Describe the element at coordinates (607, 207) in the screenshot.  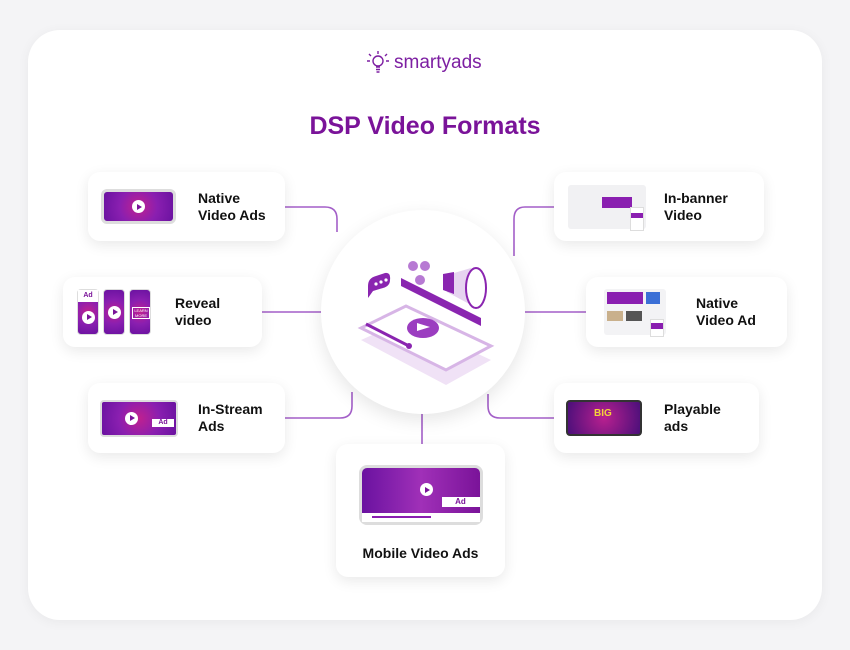
I see `in-banner-video-thumbnail` at that location.